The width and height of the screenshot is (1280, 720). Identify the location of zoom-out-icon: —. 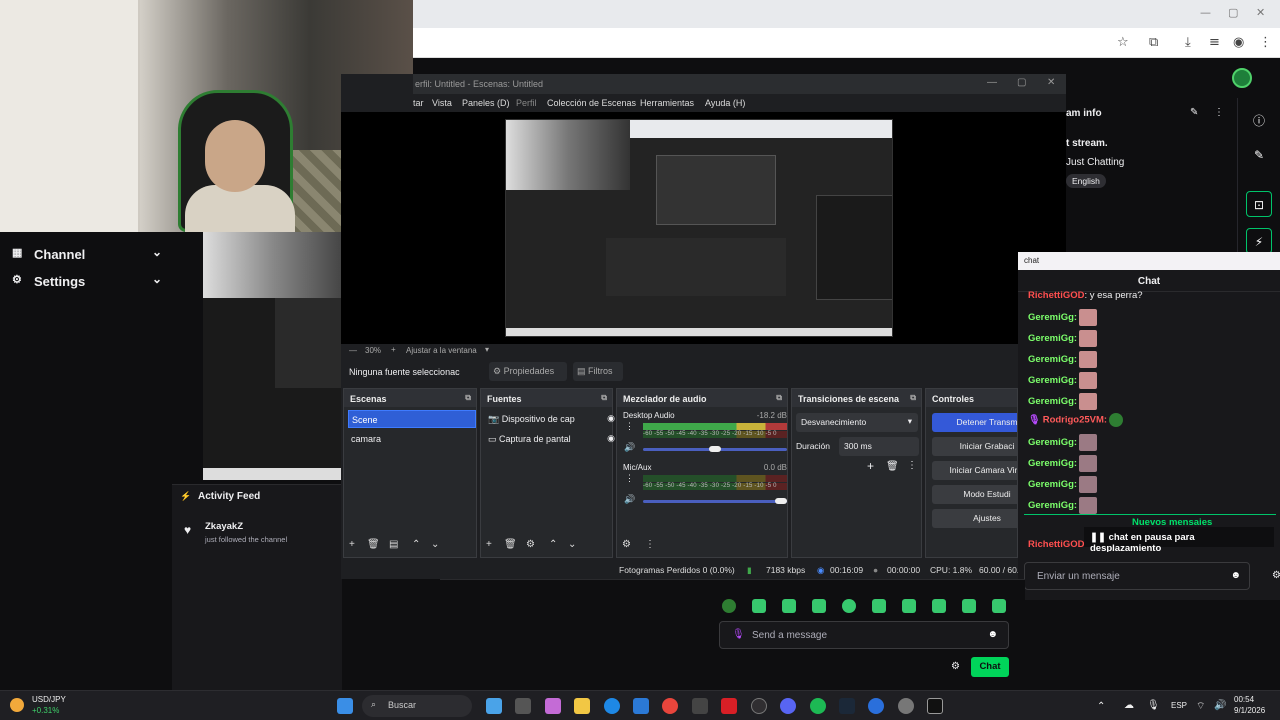
(353, 350).